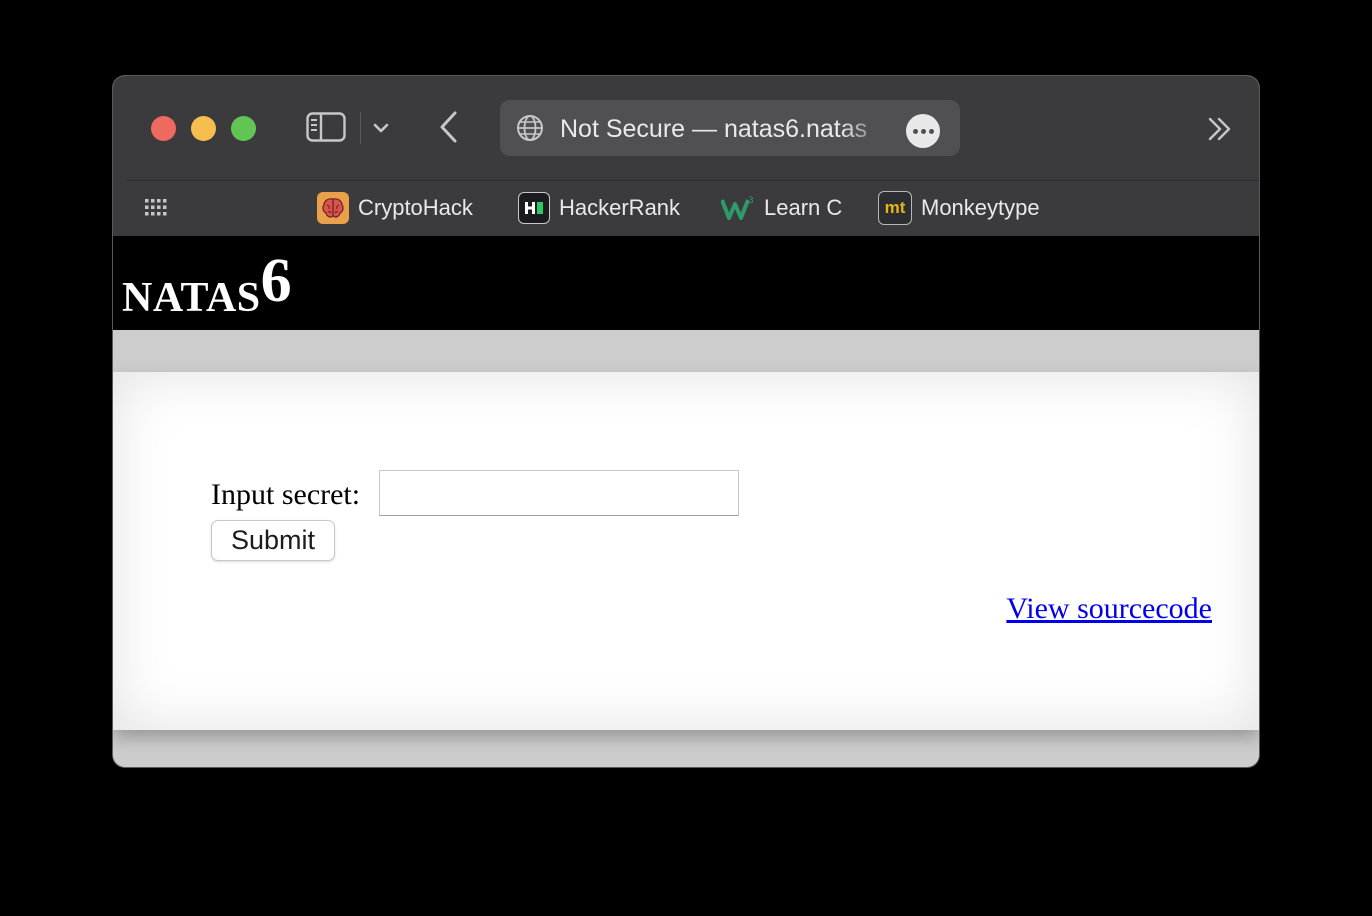 The height and width of the screenshot is (916, 1372). Describe the element at coordinates (360, 128) in the screenshot. I see `toolbar-separator` at that location.